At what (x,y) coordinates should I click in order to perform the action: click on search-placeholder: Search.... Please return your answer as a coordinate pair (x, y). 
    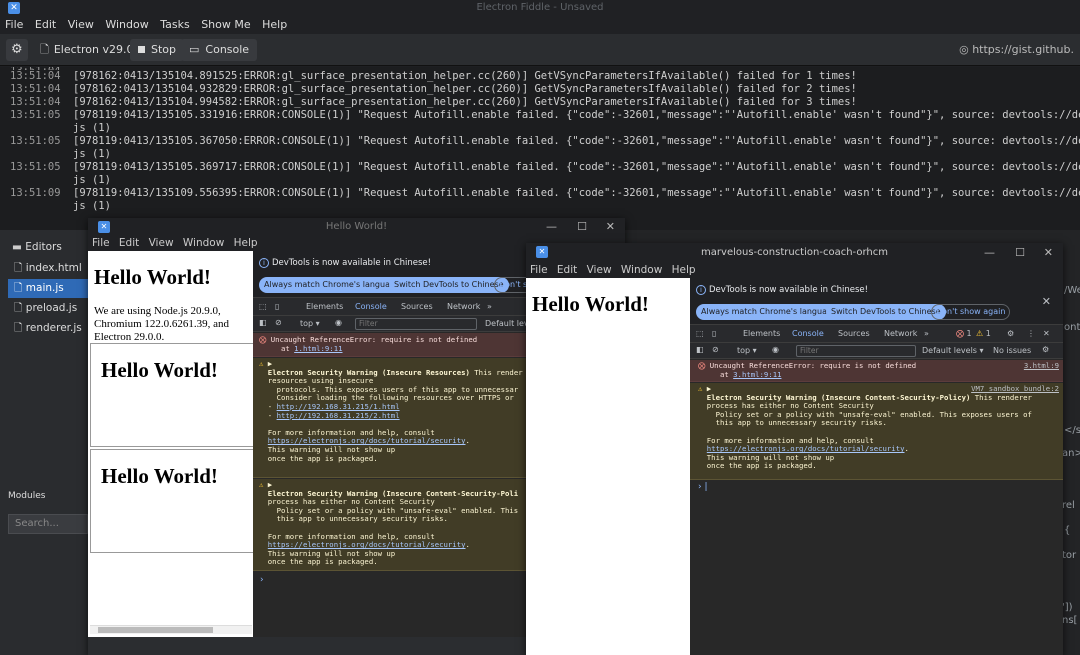
    Looking at the image, I should click on (37, 523).